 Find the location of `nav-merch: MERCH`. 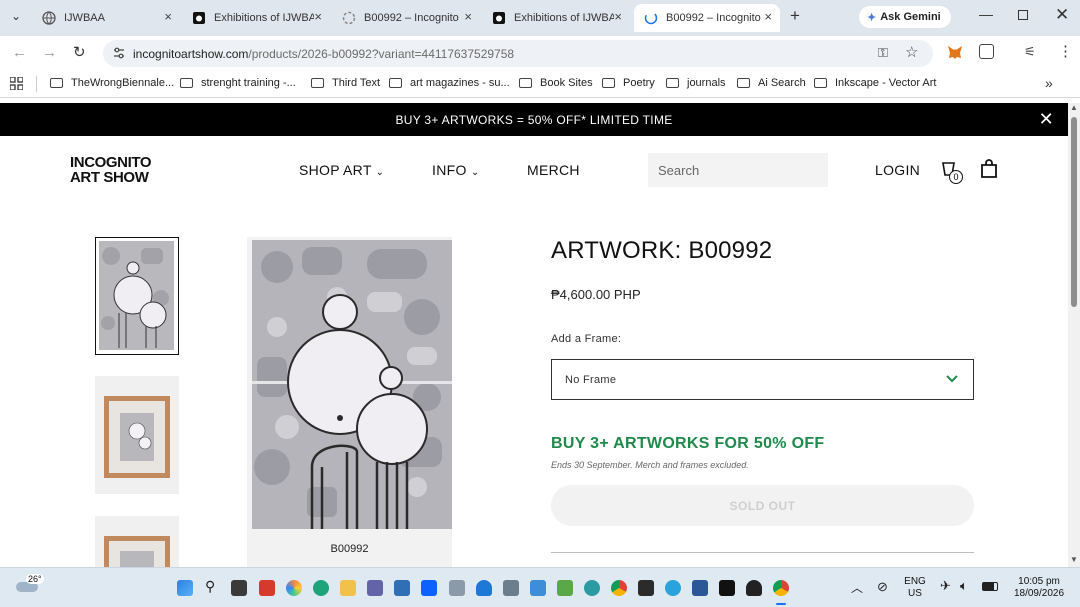

nav-merch: MERCH is located at coordinates (553, 170).